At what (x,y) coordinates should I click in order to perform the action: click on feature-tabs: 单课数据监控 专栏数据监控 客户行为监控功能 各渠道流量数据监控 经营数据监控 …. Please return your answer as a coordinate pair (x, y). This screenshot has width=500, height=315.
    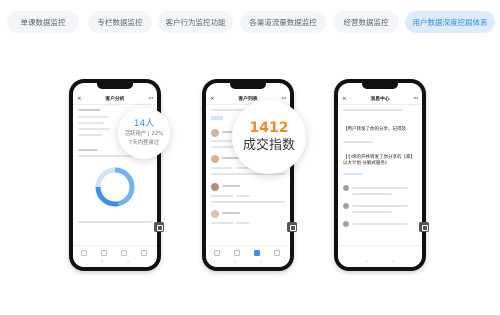
    Looking at the image, I should click on (250, 22).